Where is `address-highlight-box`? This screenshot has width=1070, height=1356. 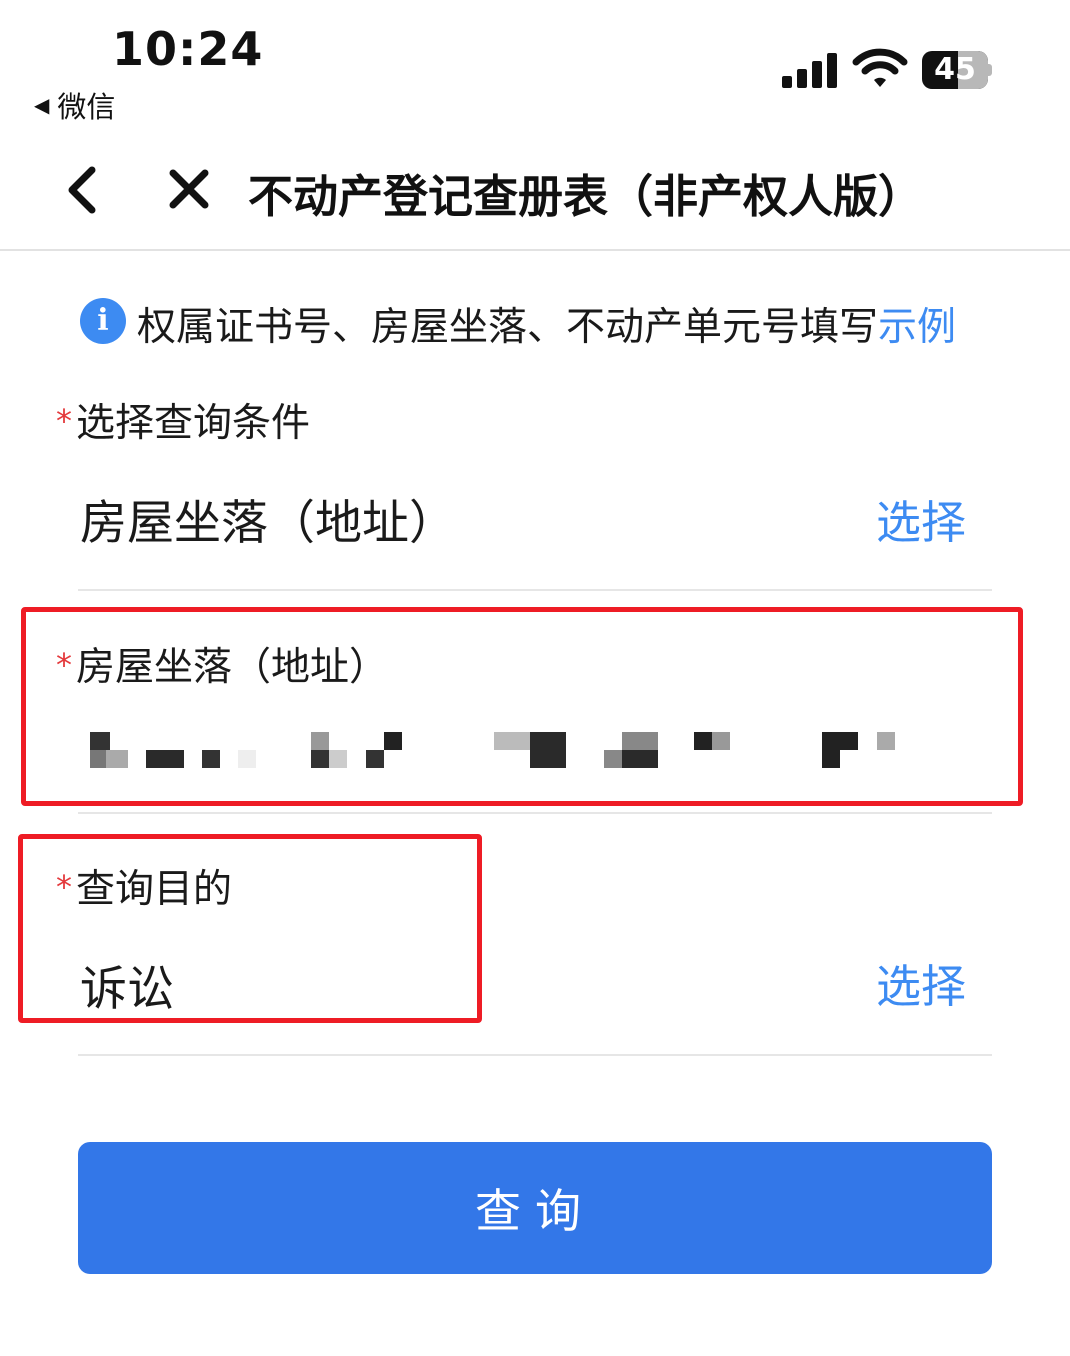
address-highlight-box is located at coordinates (522, 706).